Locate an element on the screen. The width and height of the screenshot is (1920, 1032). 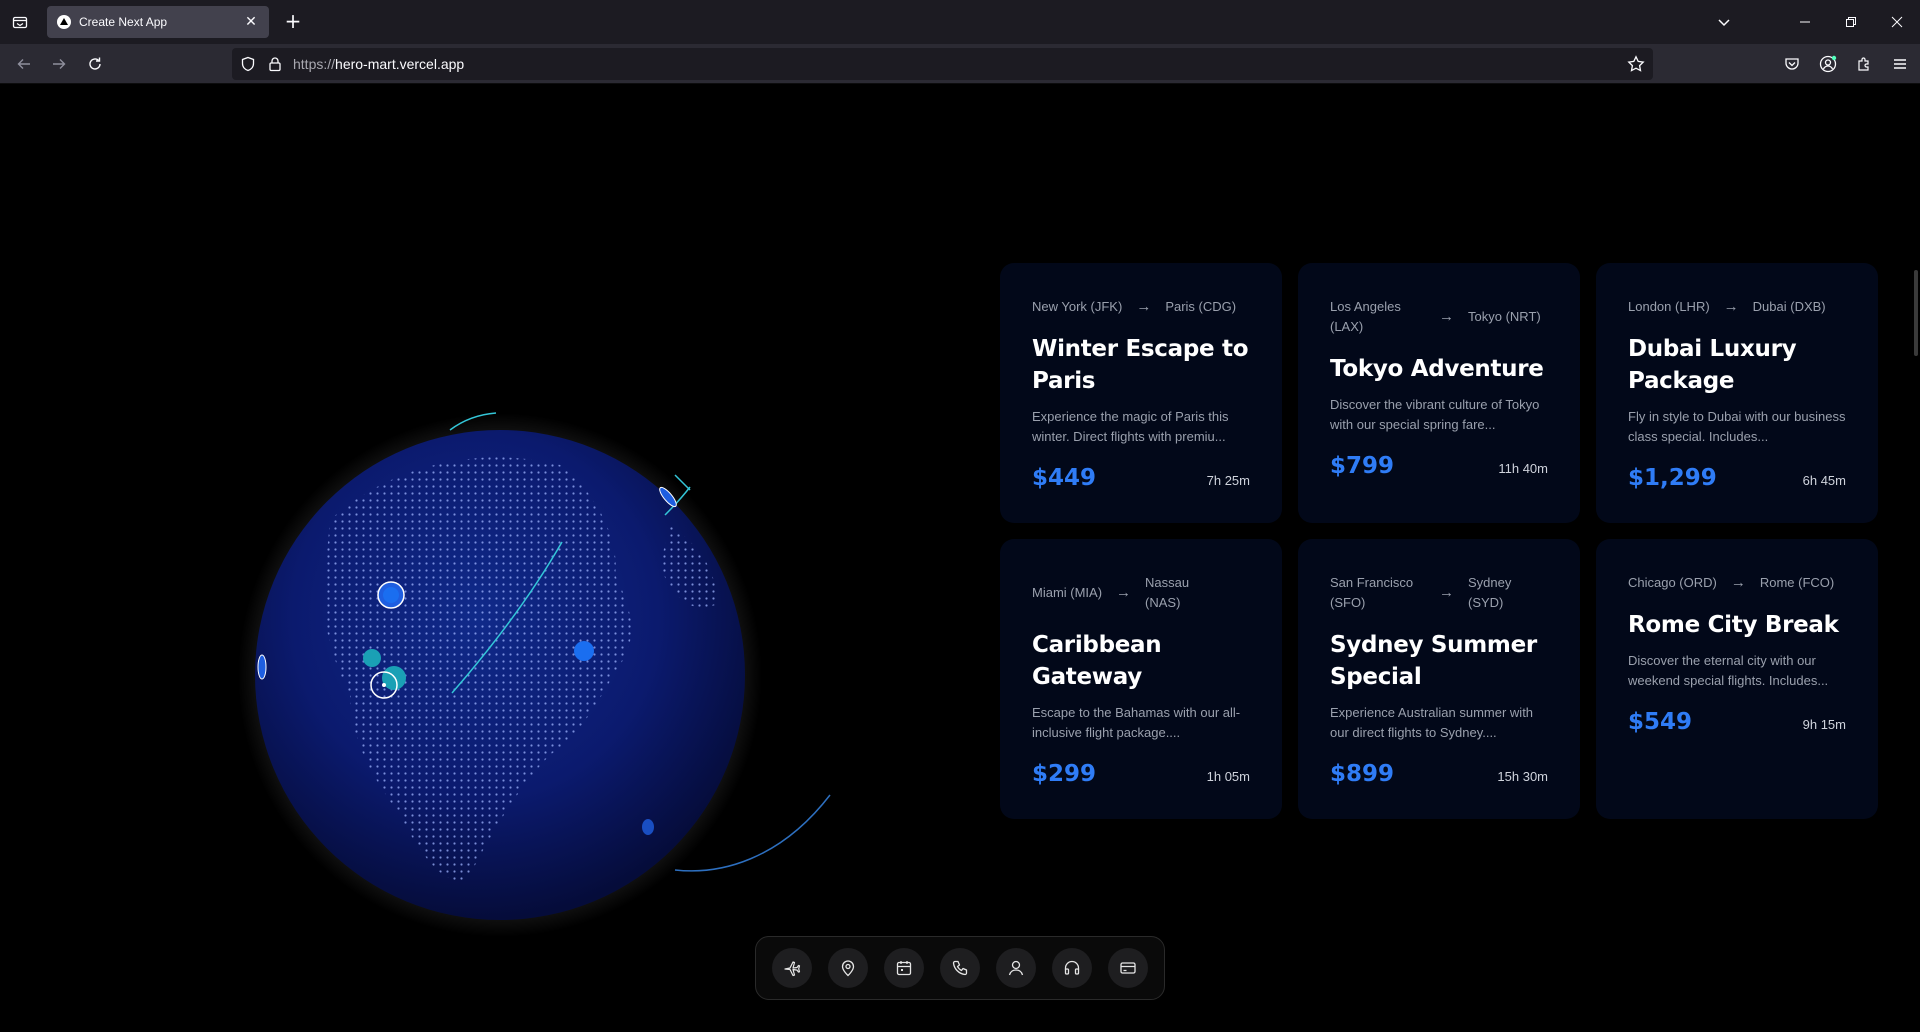
route: London (LHR) → Dubai (DXB) is located at coordinates (1737, 307).